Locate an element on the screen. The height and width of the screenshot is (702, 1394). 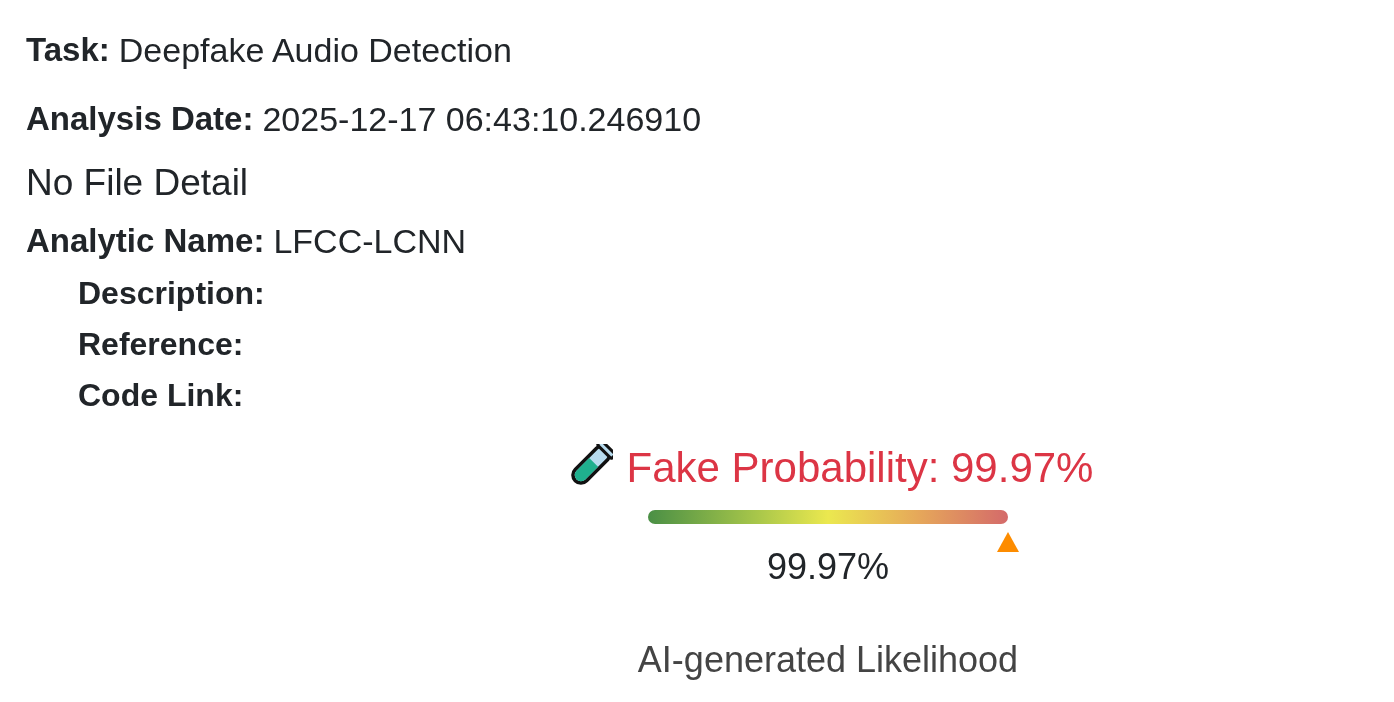
probability-title: Fake Probability: 99.97% is located at coordinates (860, 468).